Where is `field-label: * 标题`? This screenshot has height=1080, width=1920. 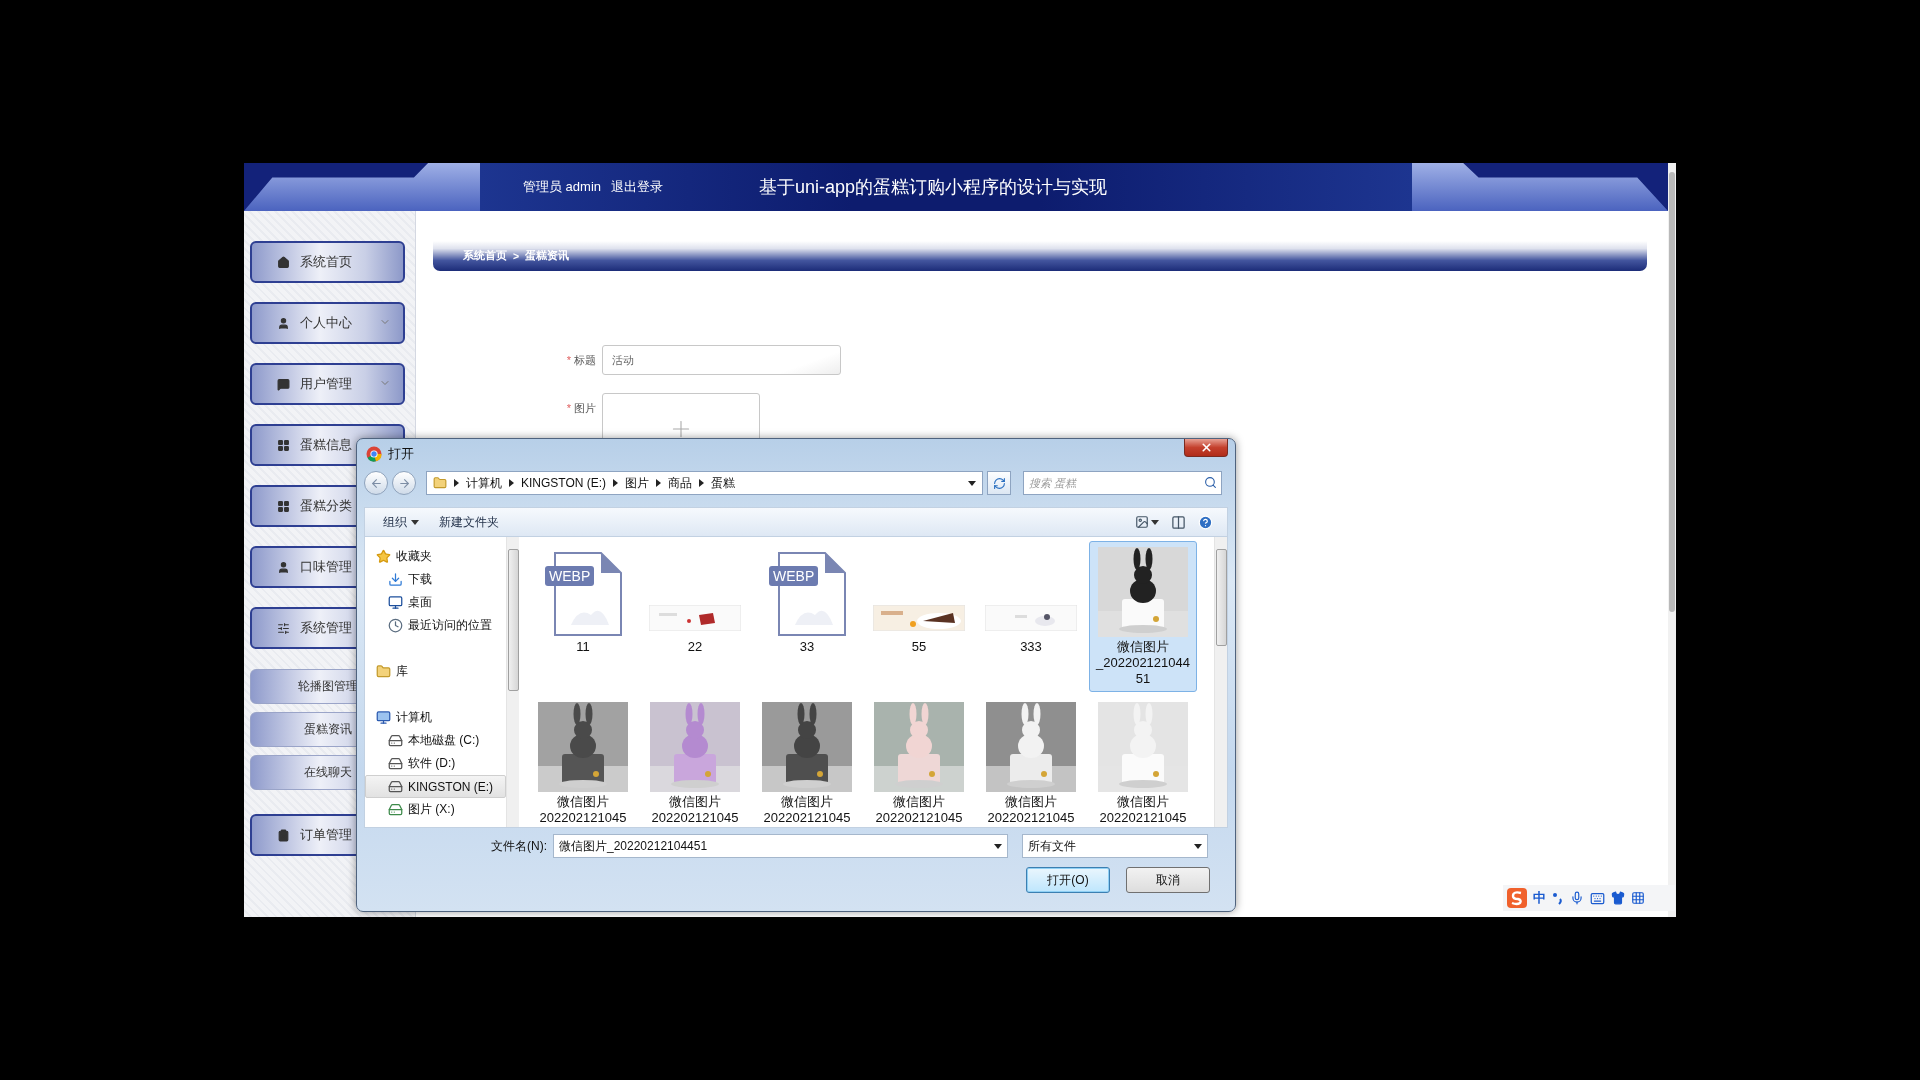 field-label: * 标题 is located at coordinates (580, 360).